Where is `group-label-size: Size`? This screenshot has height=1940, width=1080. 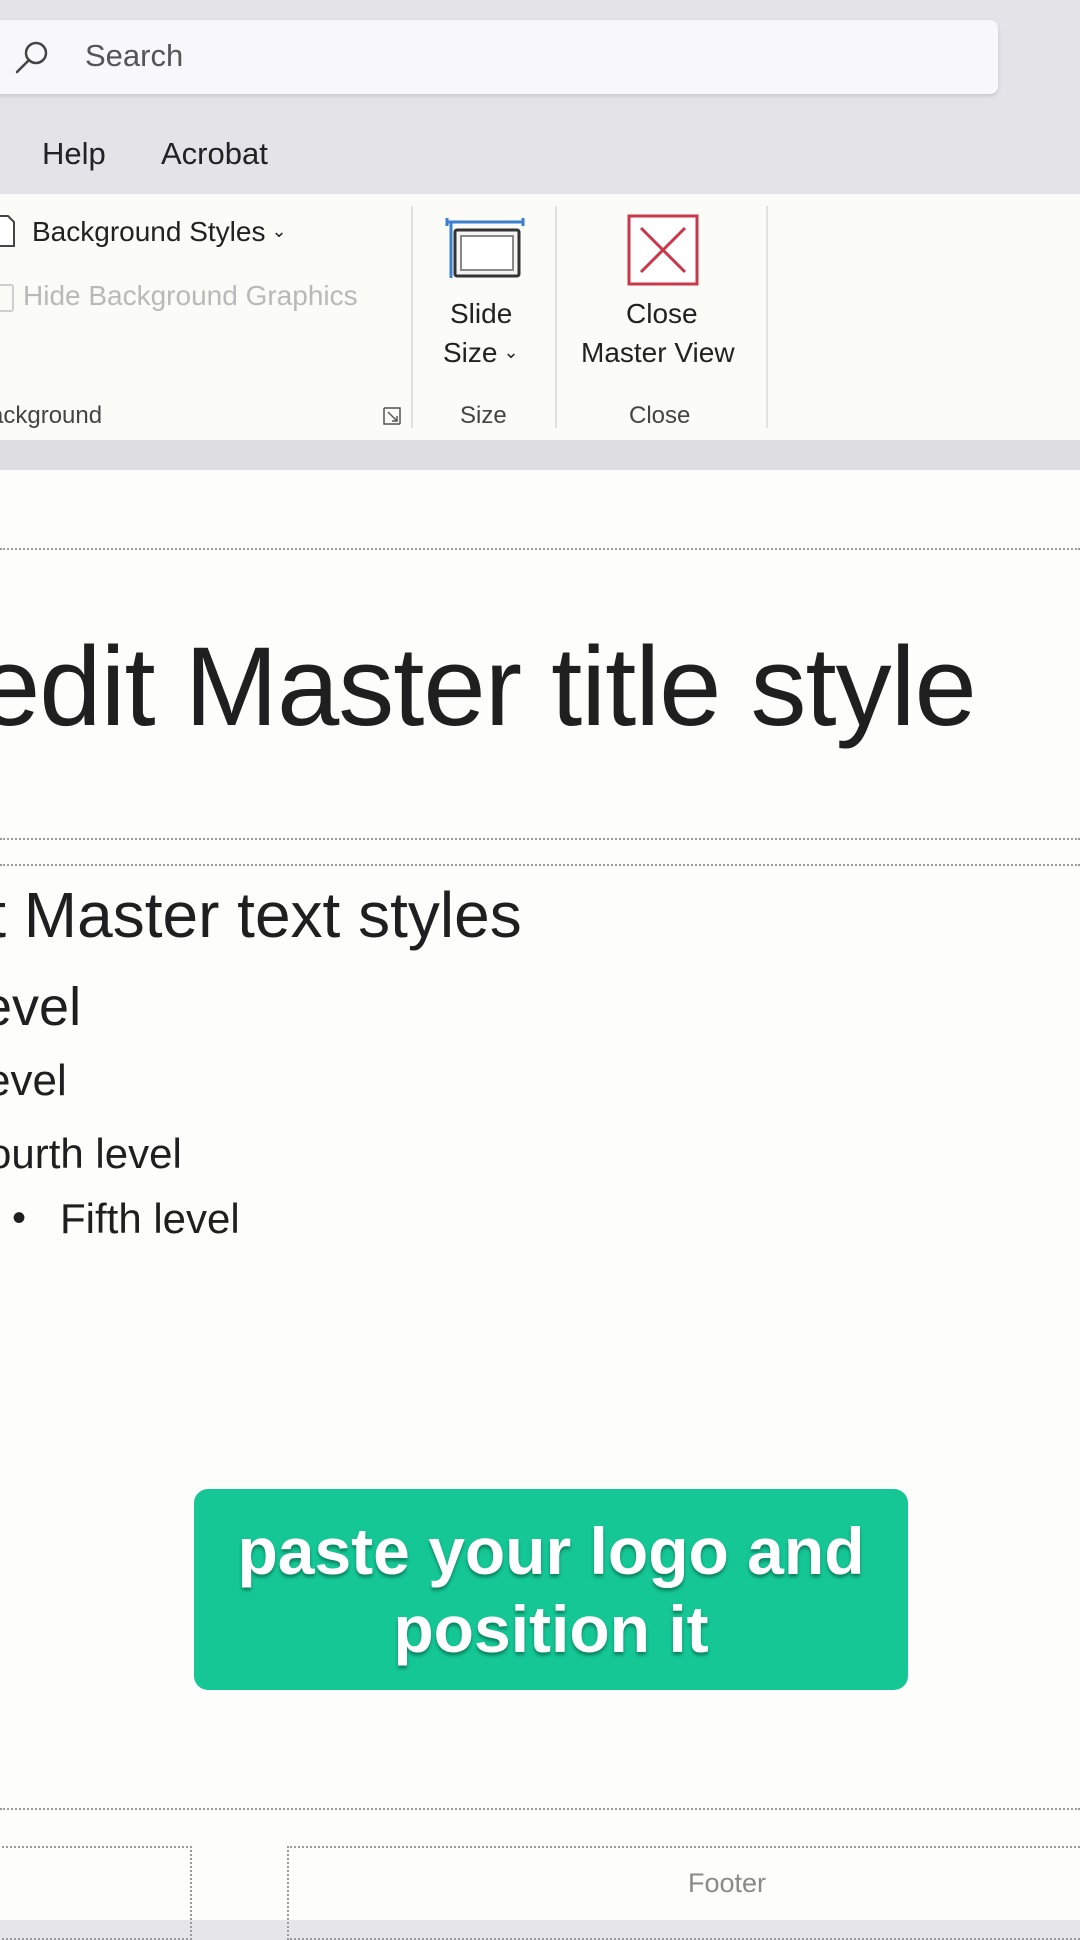
group-label-size: Size is located at coordinates (483, 415).